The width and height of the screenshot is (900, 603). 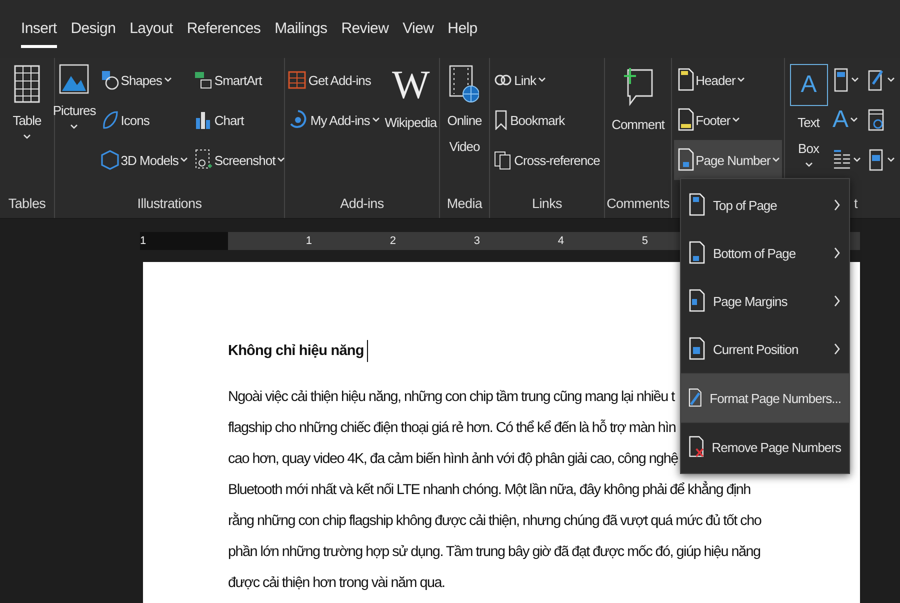 What do you see at coordinates (453, 459) in the screenshot?
I see `body-text-line: cao hơn, quay video 4K, đa cảm biến hình ảnh với độ phân giải cao, công nghệ` at bounding box center [453, 459].